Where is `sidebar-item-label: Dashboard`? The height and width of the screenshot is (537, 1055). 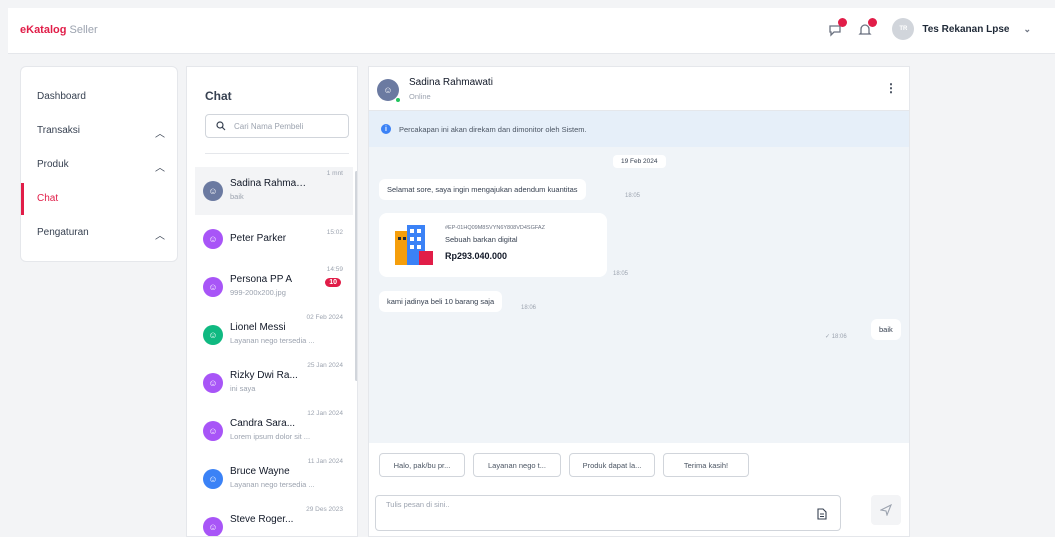 sidebar-item-label: Dashboard is located at coordinates (61, 96).